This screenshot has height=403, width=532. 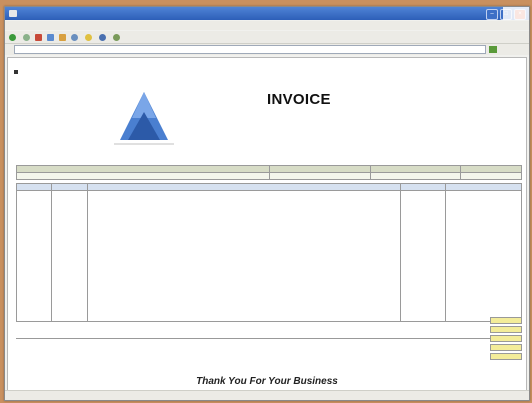 I want to click on media-icon, so click(x=102, y=37).